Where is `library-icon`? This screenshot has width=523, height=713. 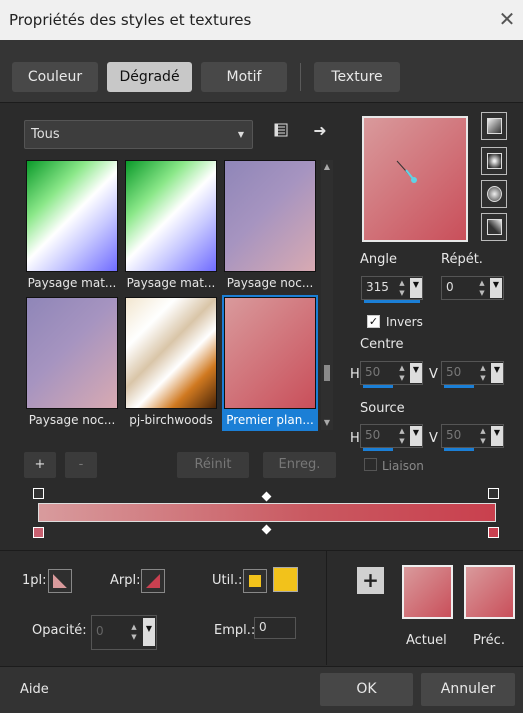
library-icon is located at coordinates (281, 133).